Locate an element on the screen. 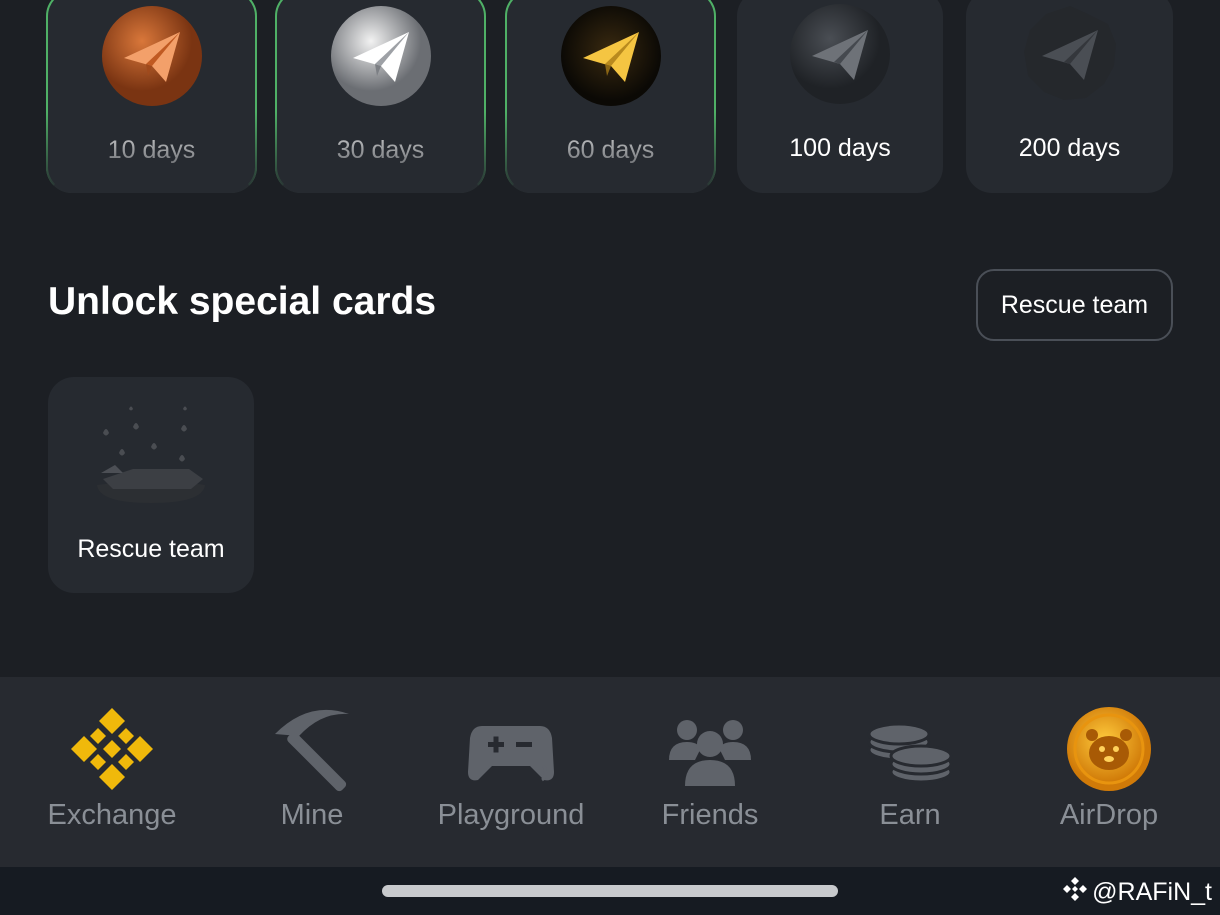 Image resolution: width=1220 pixels, height=915 pixels. nav-item-earn: Earn is located at coordinates (910, 772).